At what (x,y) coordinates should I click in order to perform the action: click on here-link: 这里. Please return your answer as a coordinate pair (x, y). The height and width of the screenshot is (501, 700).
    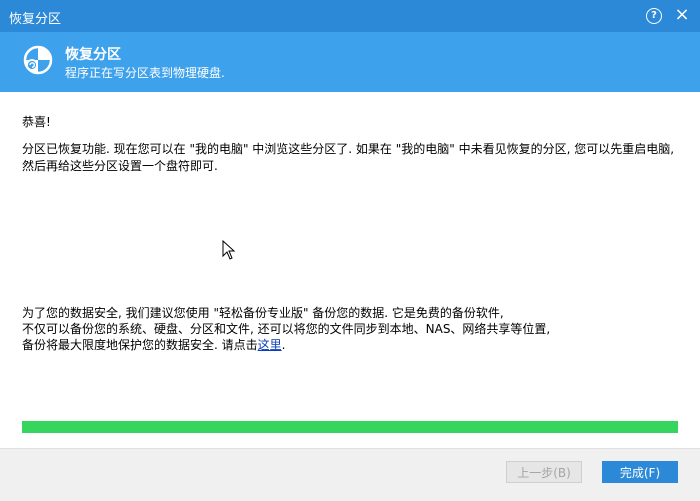
    Looking at the image, I should click on (270, 345).